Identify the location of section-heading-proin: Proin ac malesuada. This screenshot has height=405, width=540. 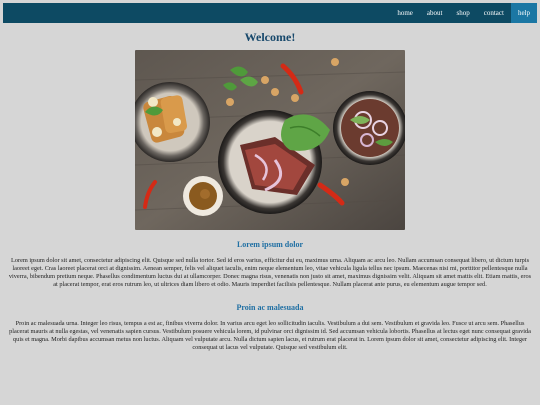
(270, 307).